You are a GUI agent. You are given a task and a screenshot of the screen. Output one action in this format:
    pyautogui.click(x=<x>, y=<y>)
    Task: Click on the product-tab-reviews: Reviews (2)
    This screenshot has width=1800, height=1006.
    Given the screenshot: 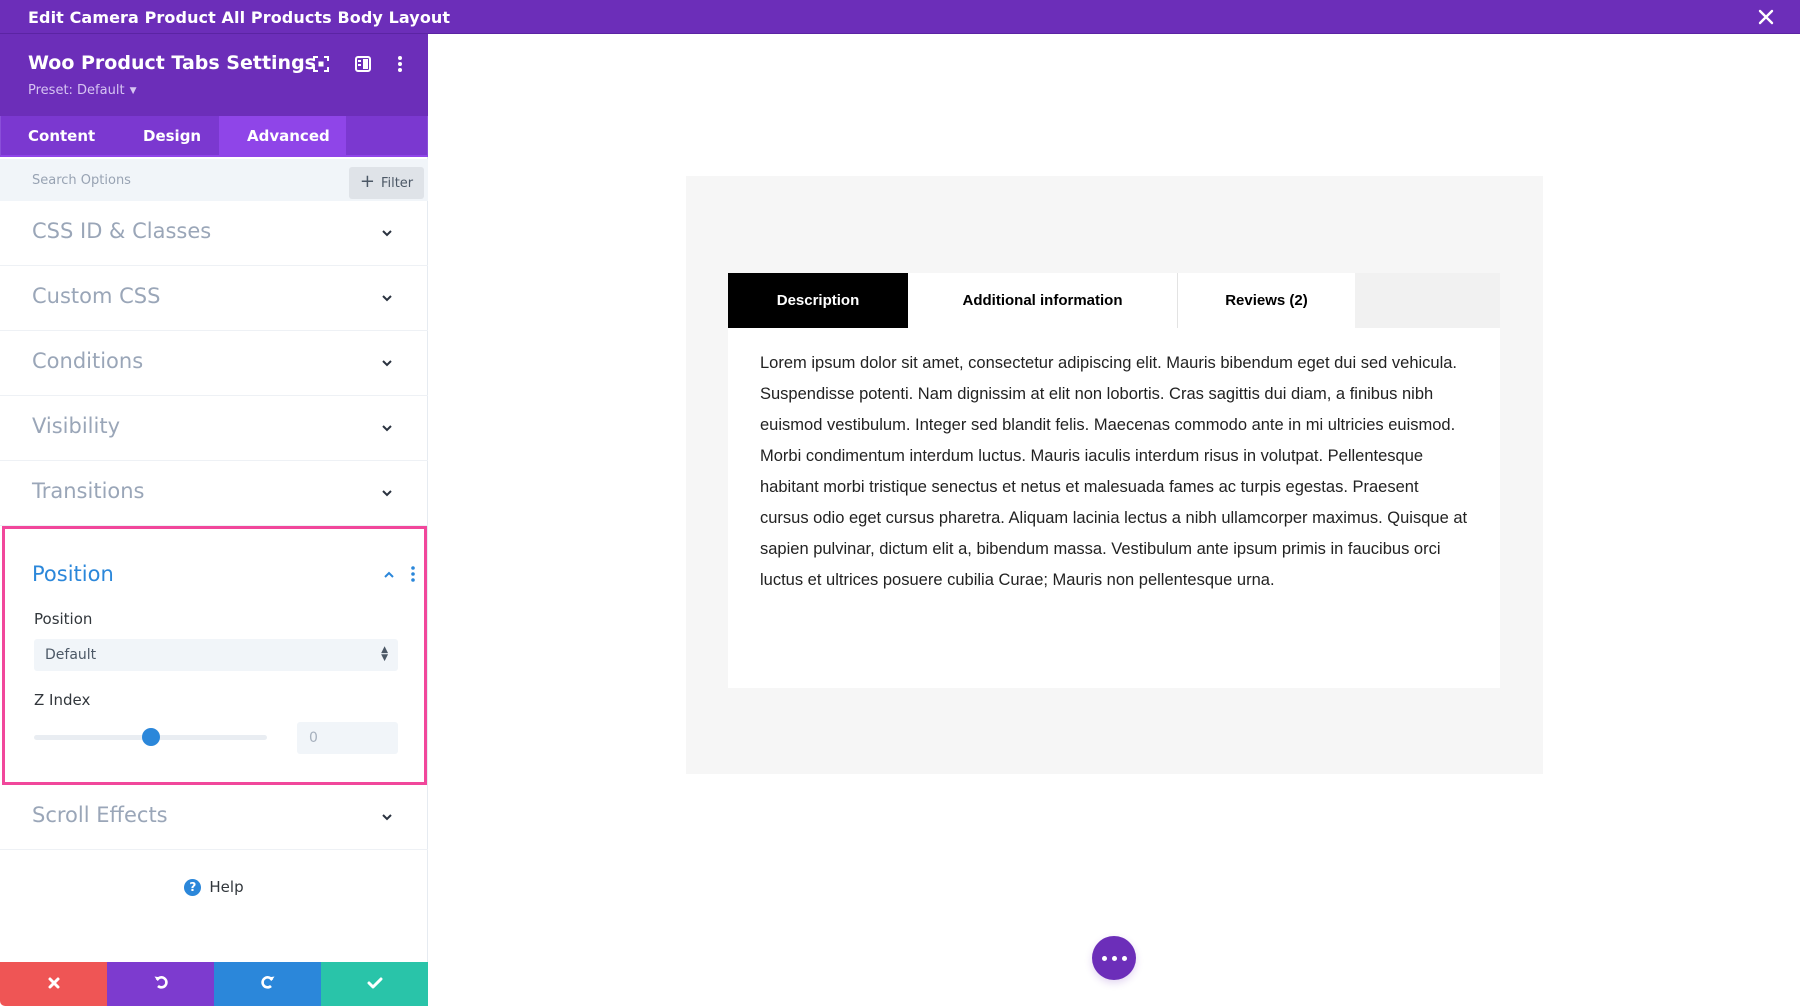 What is the action you would take?
    pyautogui.click(x=1266, y=300)
    